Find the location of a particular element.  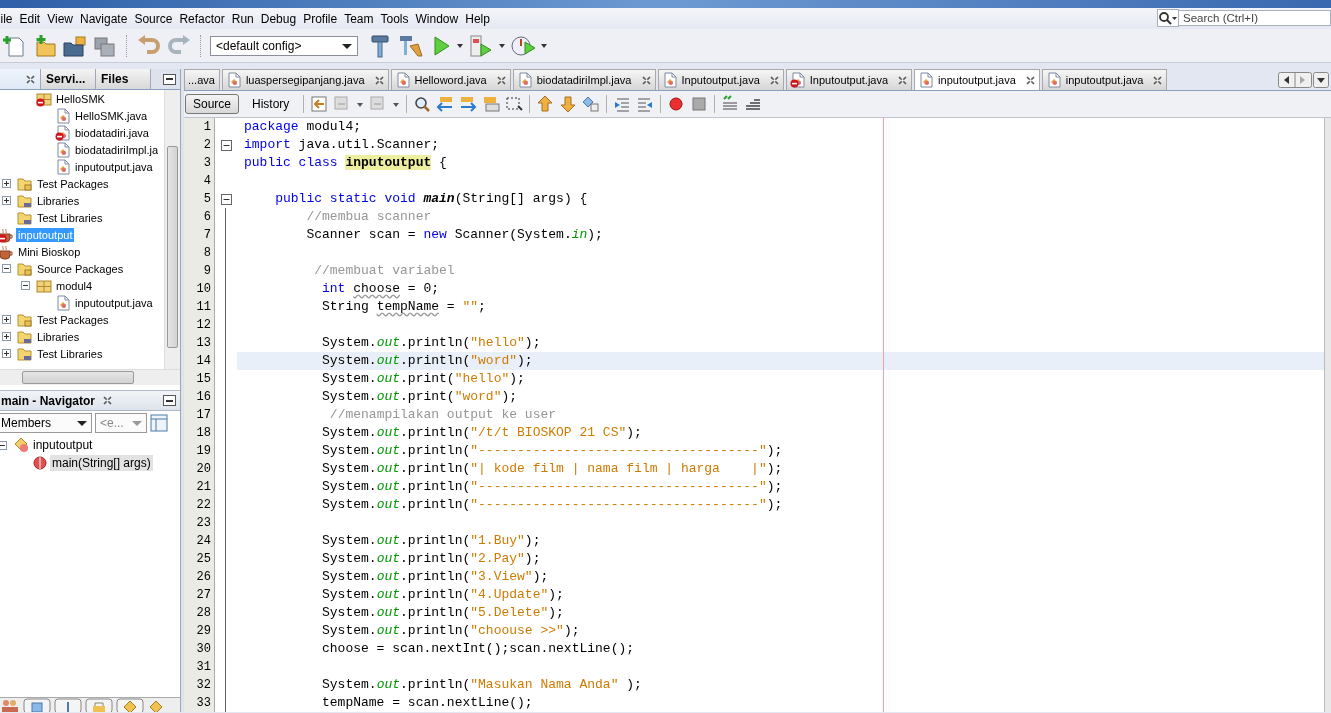

editor-tab: ...ava is located at coordinates (202, 79).